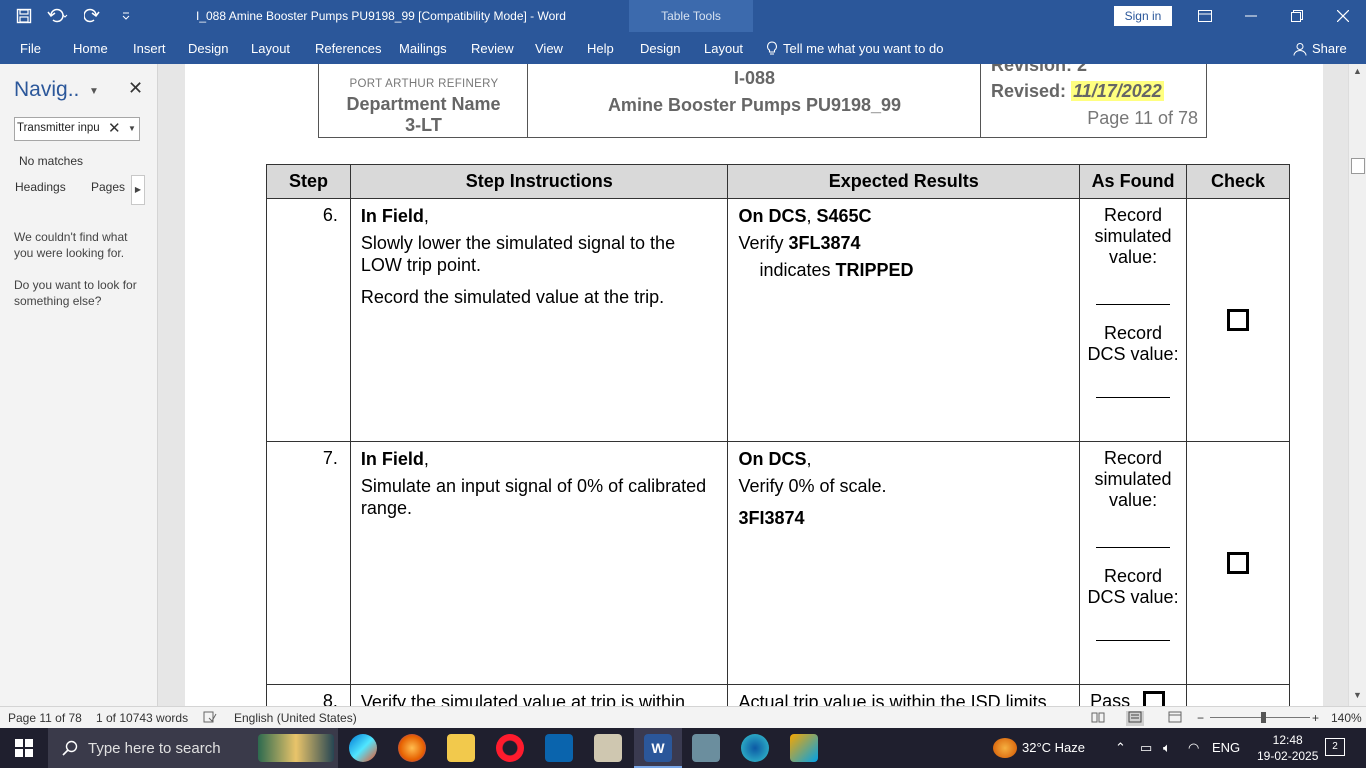  I want to click on tab-mailings: Mailings, so click(423, 48).